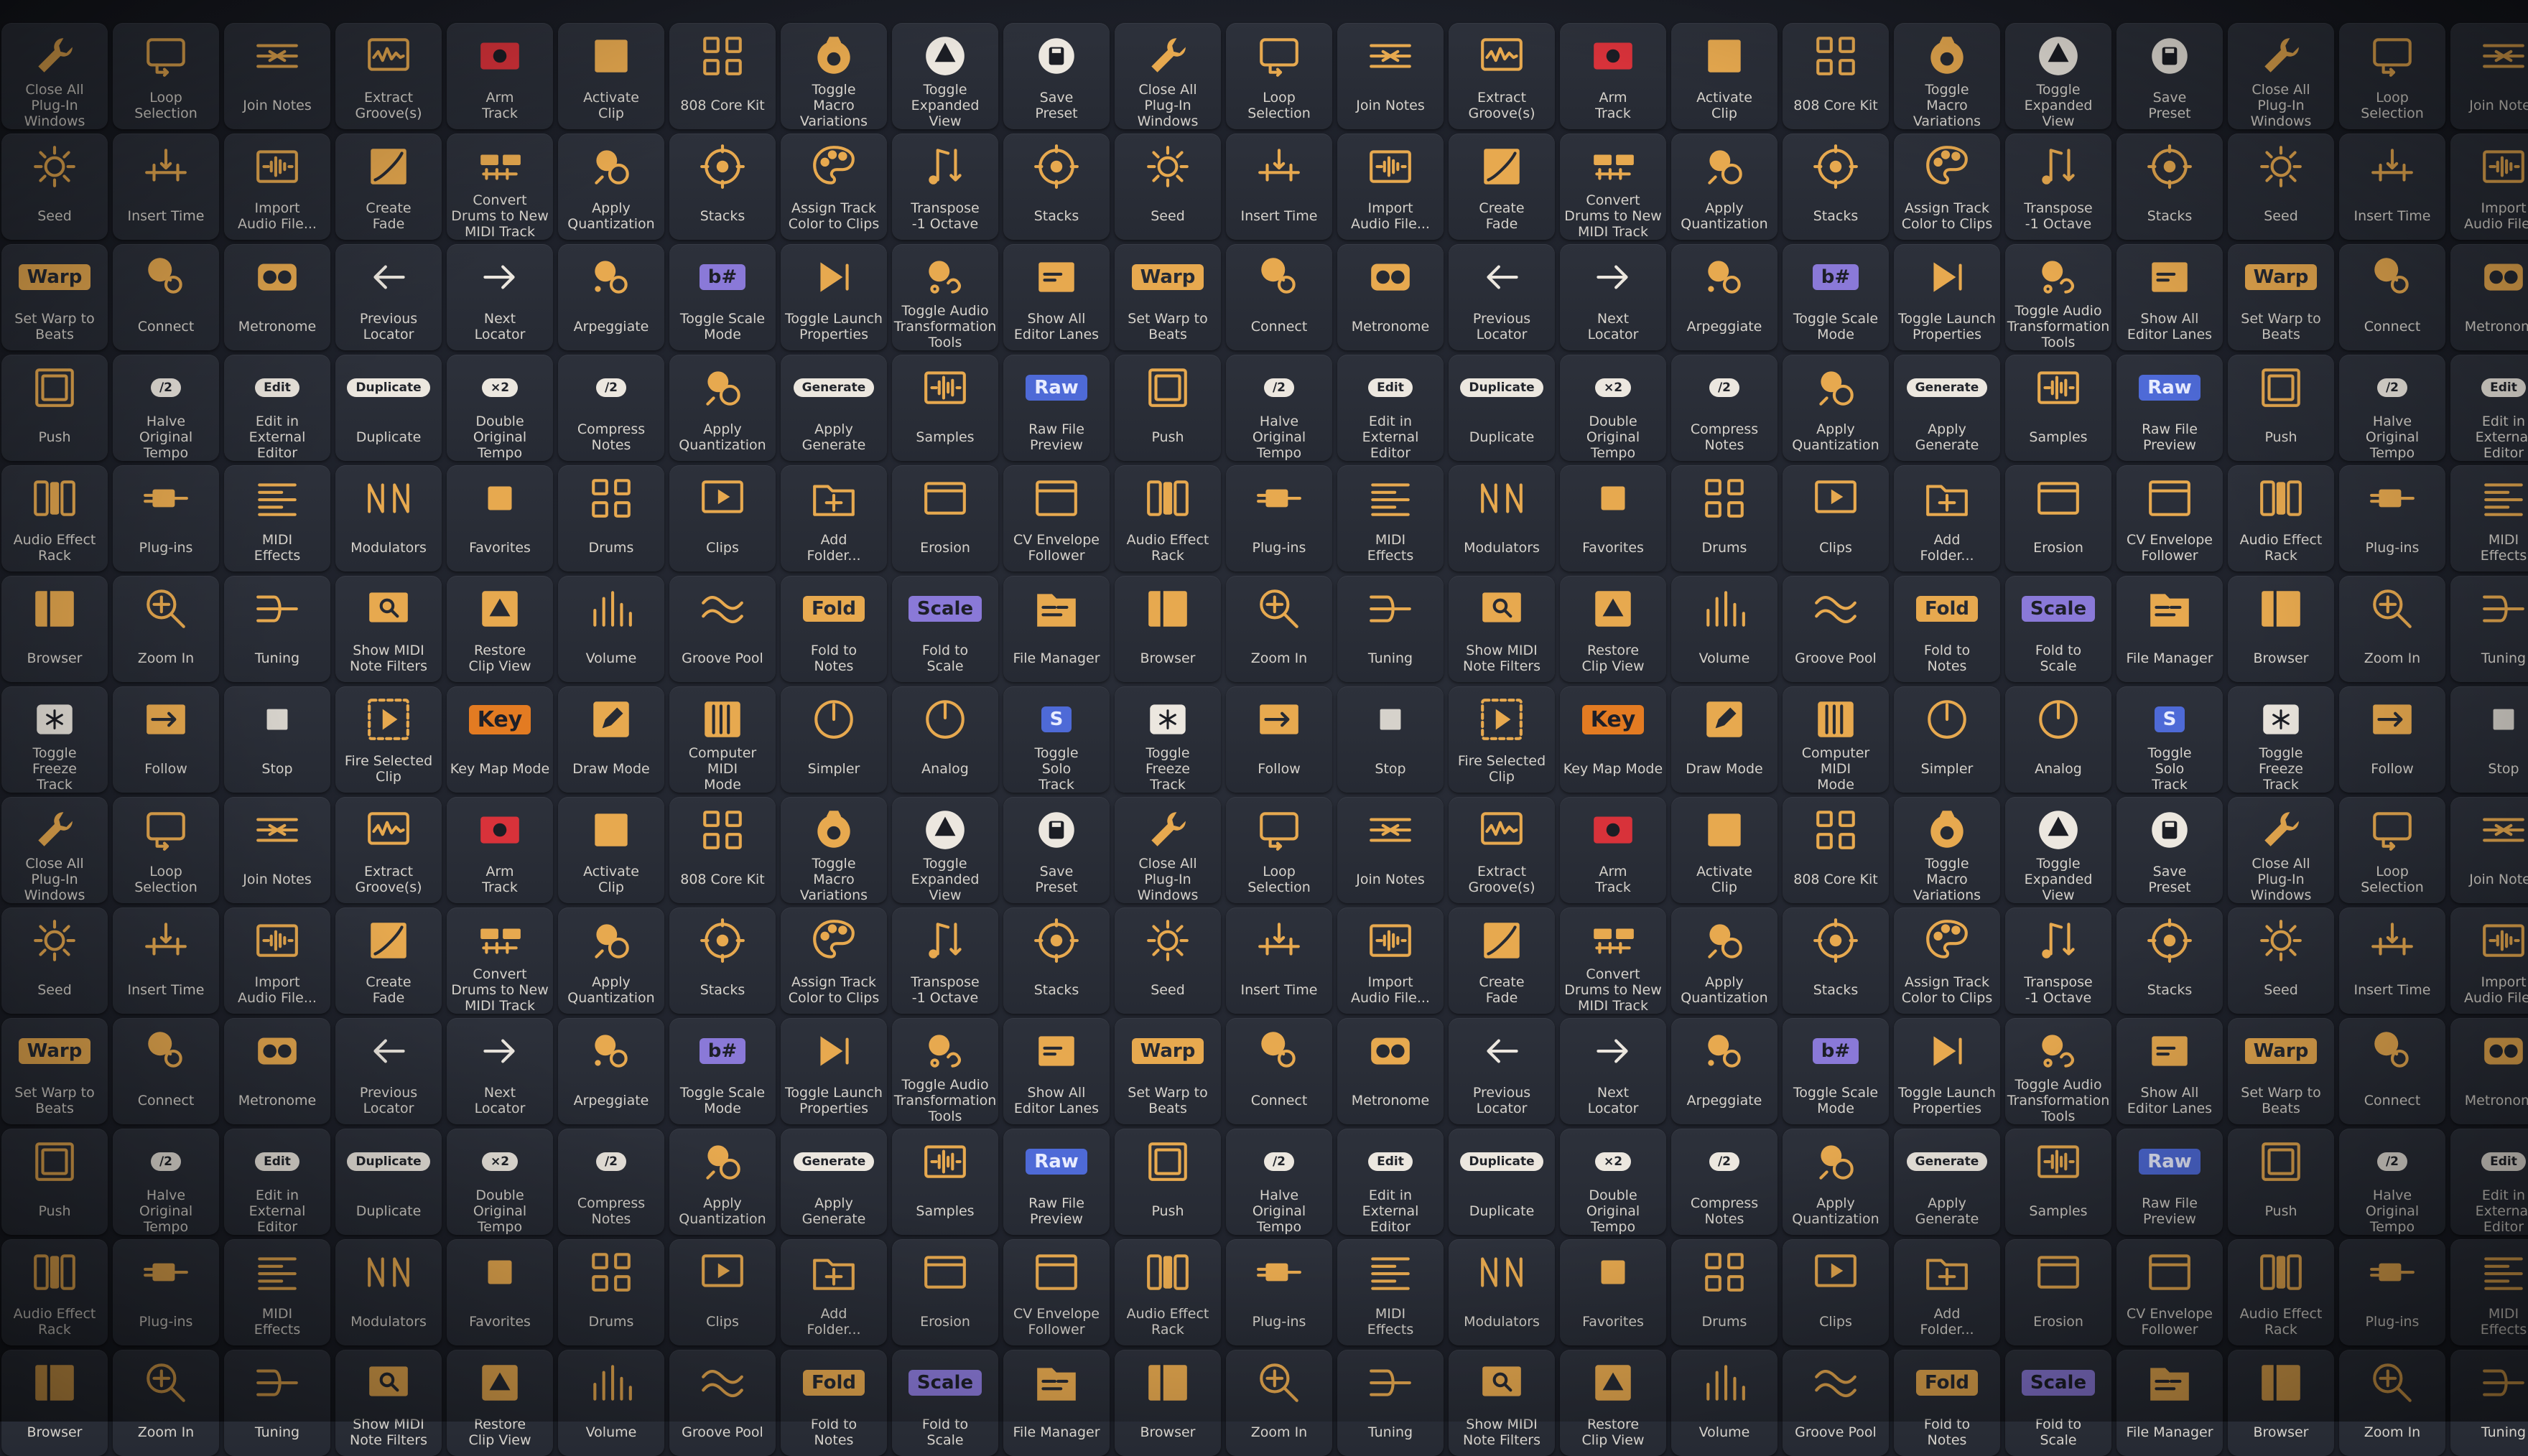  I want to click on shortcut-tile: b#Toggle Scale Mode, so click(722, 1071).